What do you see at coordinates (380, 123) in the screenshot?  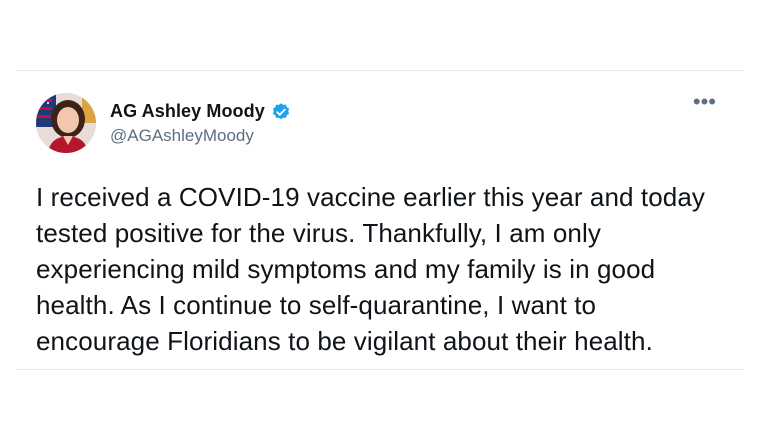 I see `tweet-header: AG Ashley Moody @AGAshleyMoody •••` at bounding box center [380, 123].